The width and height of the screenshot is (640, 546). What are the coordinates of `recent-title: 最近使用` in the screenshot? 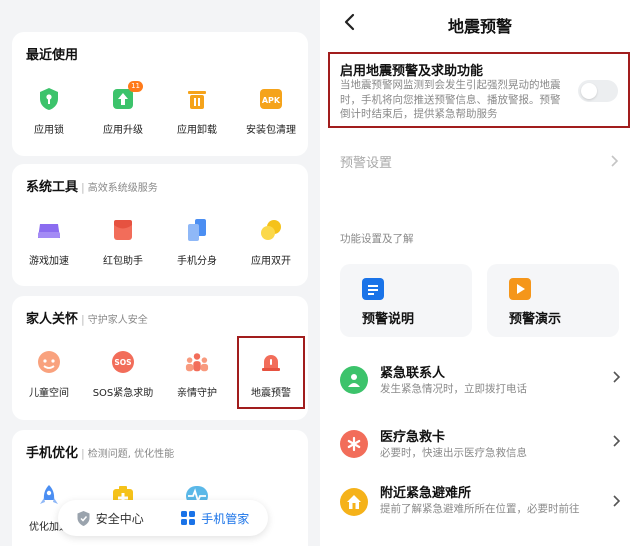 It's located at (52, 55).